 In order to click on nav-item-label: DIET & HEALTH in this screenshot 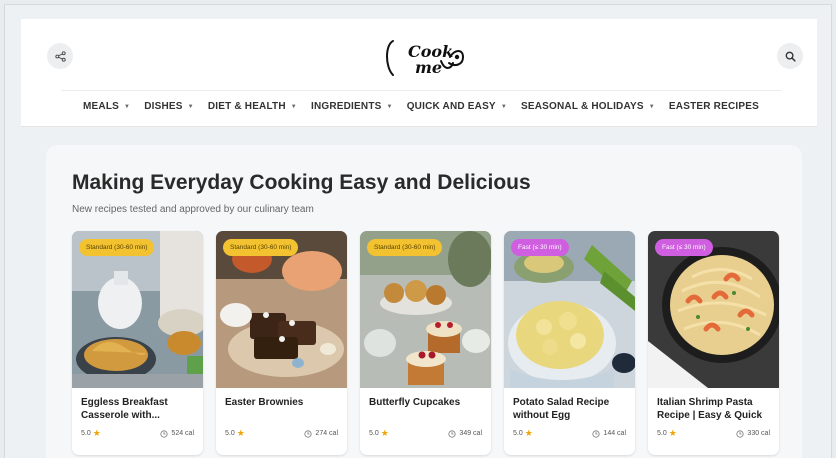, I will do `click(246, 106)`.